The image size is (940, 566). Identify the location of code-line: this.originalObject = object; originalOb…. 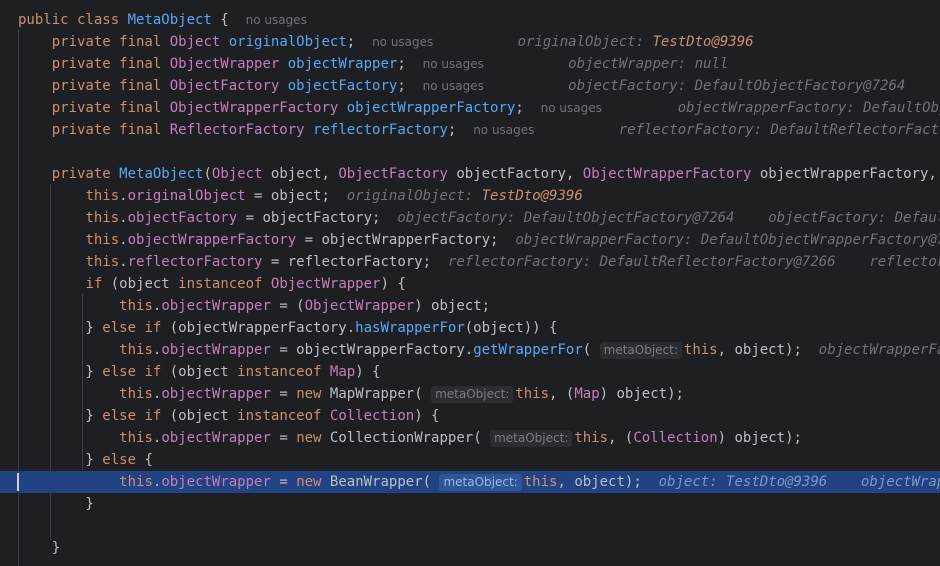
(470, 196).